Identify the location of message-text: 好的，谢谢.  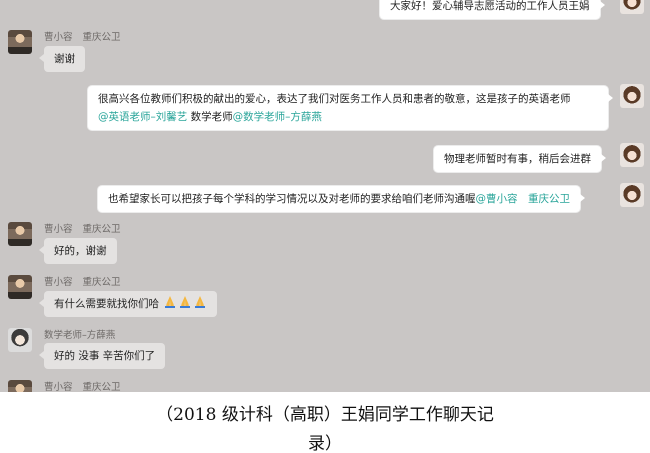
(80, 251).